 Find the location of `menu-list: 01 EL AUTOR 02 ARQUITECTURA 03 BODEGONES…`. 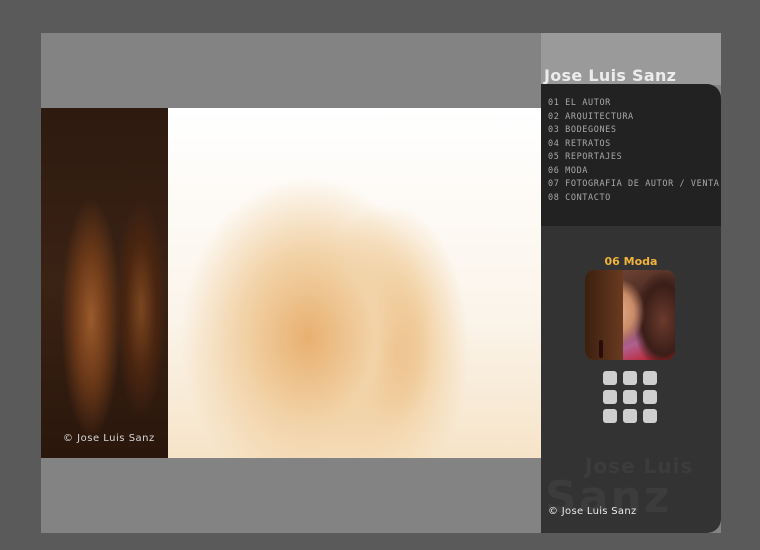

menu-list: 01 EL AUTOR 02 ARQUITECTURA 03 BODEGONES… is located at coordinates (634, 151).